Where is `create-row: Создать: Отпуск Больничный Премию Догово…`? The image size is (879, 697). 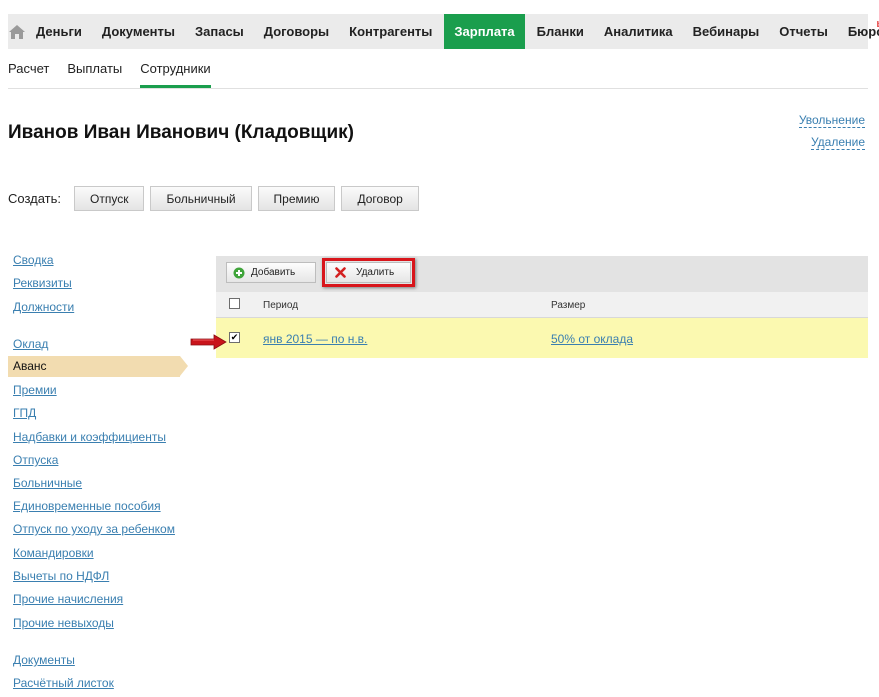 create-row: Создать: Отпуск Больничный Премию Догово… is located at coordinates (216, 198).